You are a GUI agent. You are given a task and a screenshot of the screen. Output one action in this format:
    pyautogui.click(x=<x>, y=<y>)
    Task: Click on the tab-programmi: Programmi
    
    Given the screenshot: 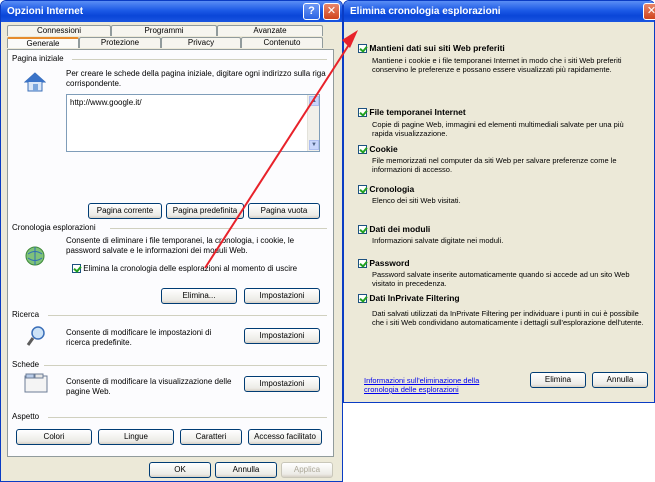 What is the action you would take?
    pyautogui.click(x=164, y=30)
    